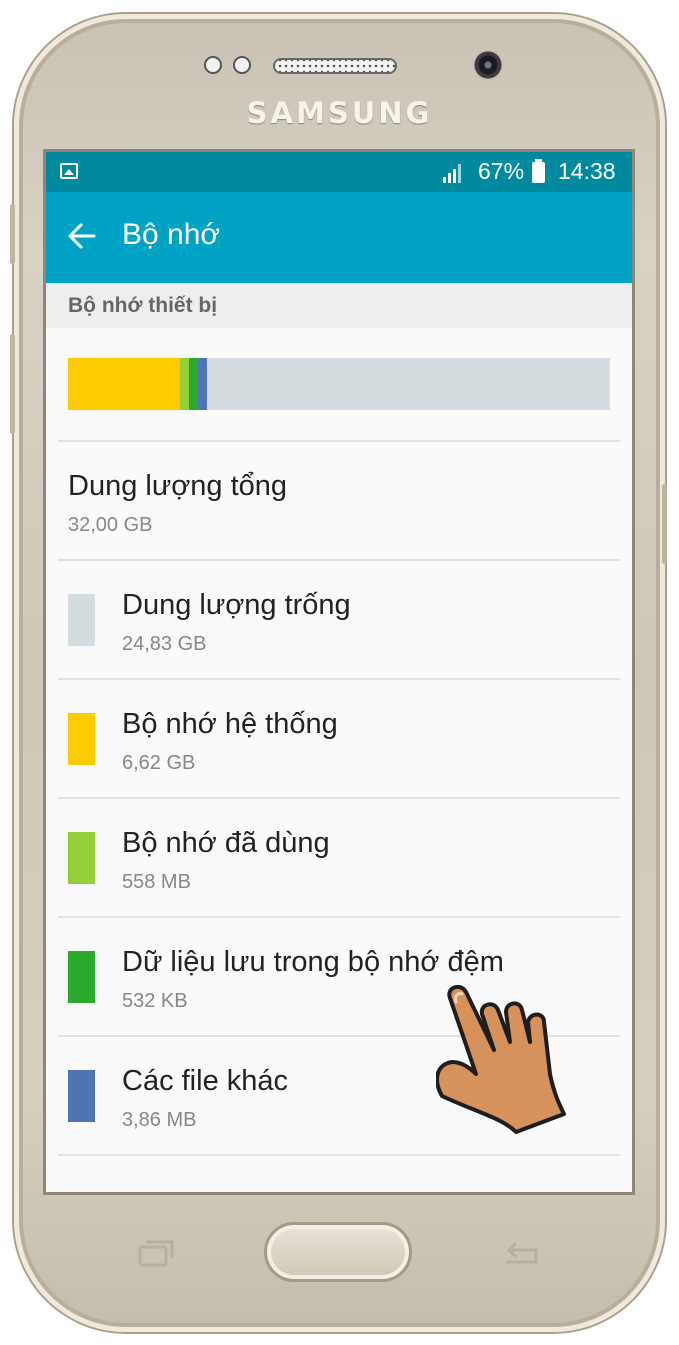  Describe the element at coordinates (338, 1252) in the screenshot. I see `home-button` at that location.